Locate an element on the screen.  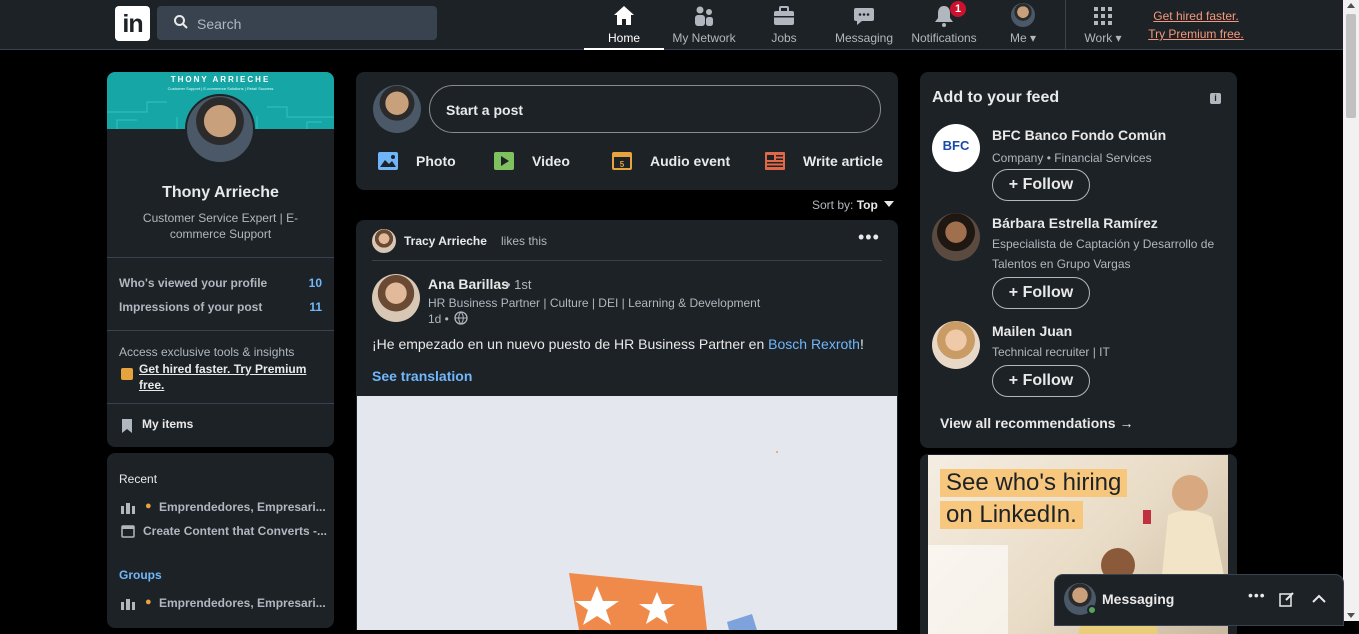
social-context: Tracy Arrieche likes this is located at coordinates (607, 241).